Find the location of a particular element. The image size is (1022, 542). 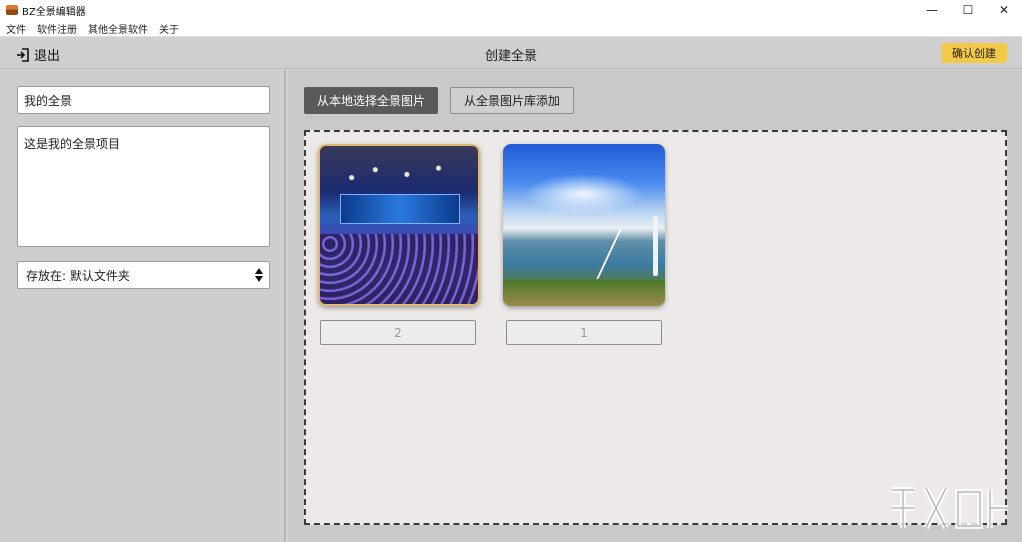

concert-hall-panorama-image is located at coordinates (399, 225).